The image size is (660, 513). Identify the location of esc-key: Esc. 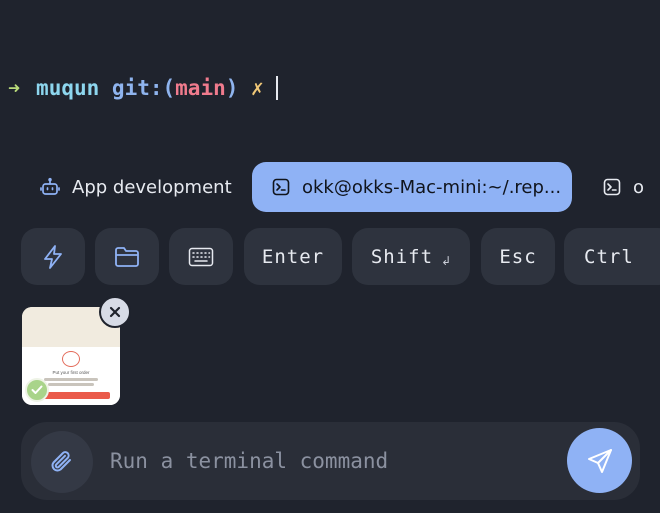
(518, 256).